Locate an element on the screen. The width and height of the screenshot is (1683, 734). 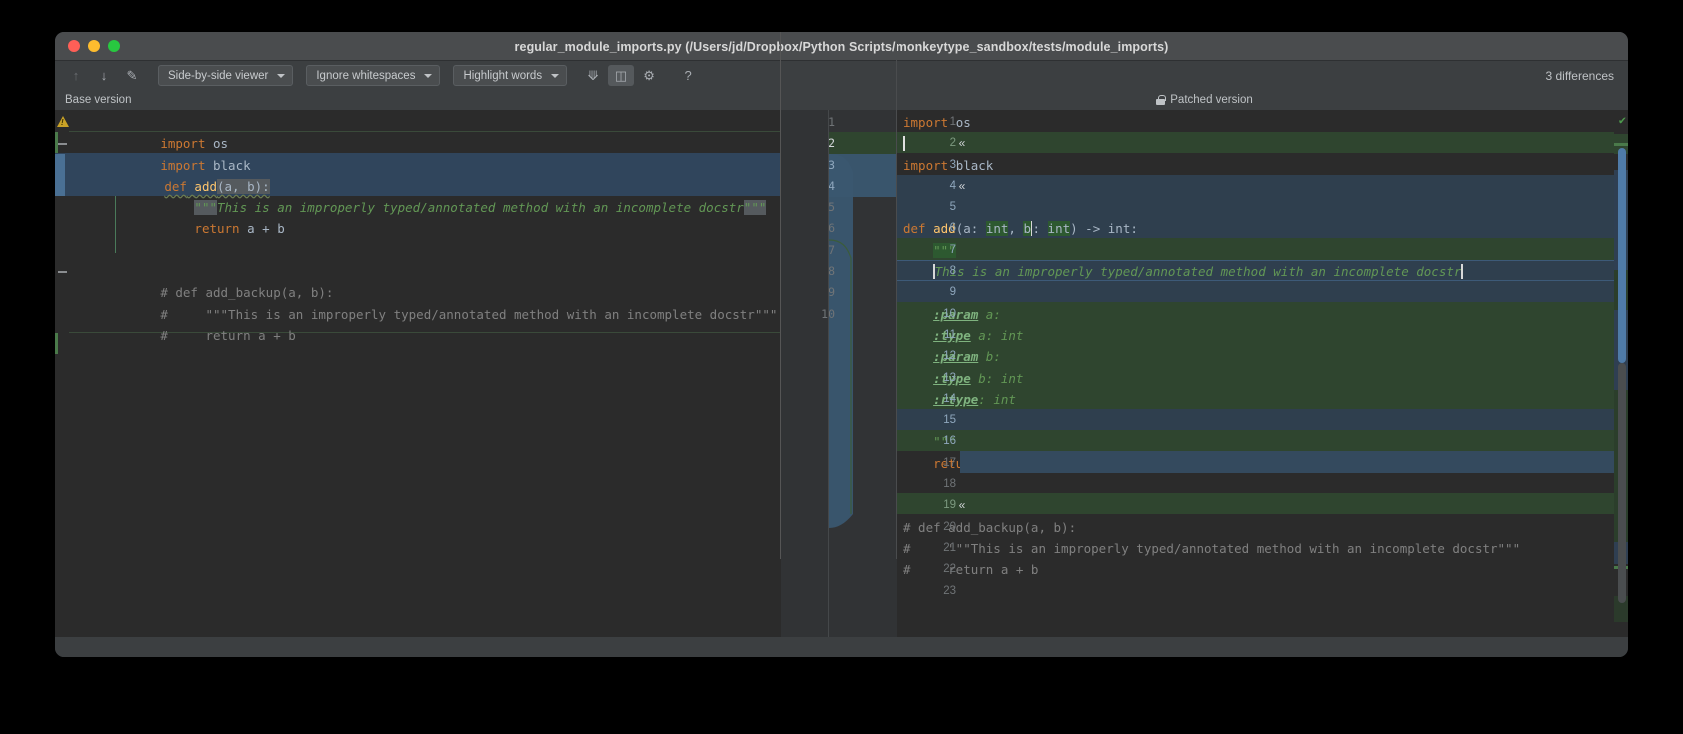
inspection-status-icon: ✔ is located at coordinates (1622, 120).